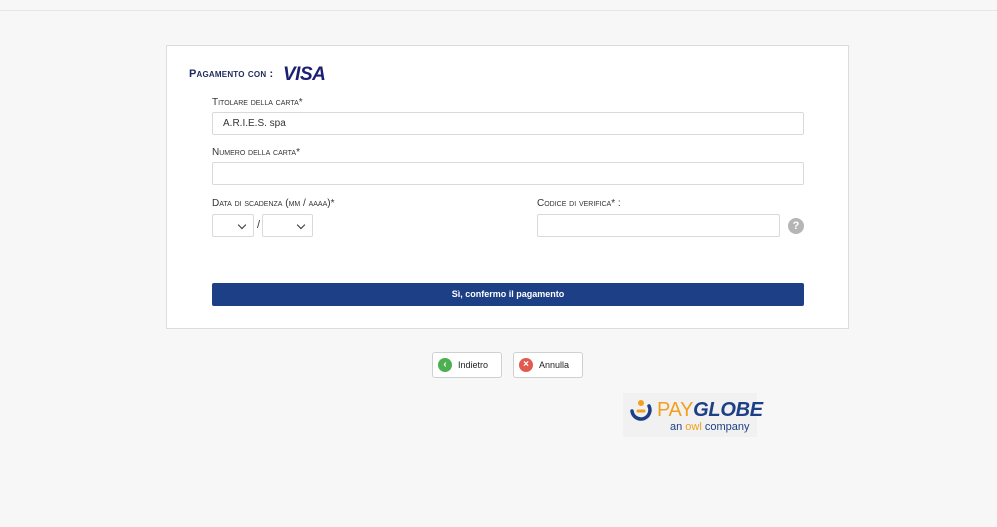 This screenshot has height=527, width=997. What do you see at coordinates (508, 123) in the screenshot?
I see `holder-field: A.R.I.E.S. spa` at bounding box center [508, 123].